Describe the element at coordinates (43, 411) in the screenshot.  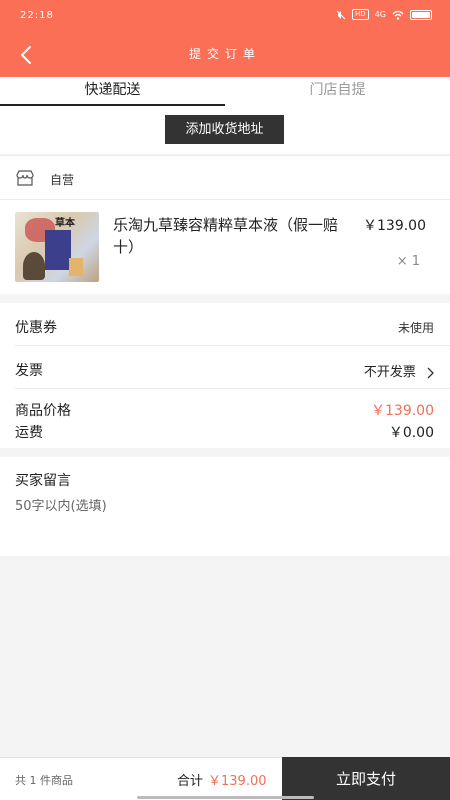
I see `goods-price-label: 商品价格` at that location.